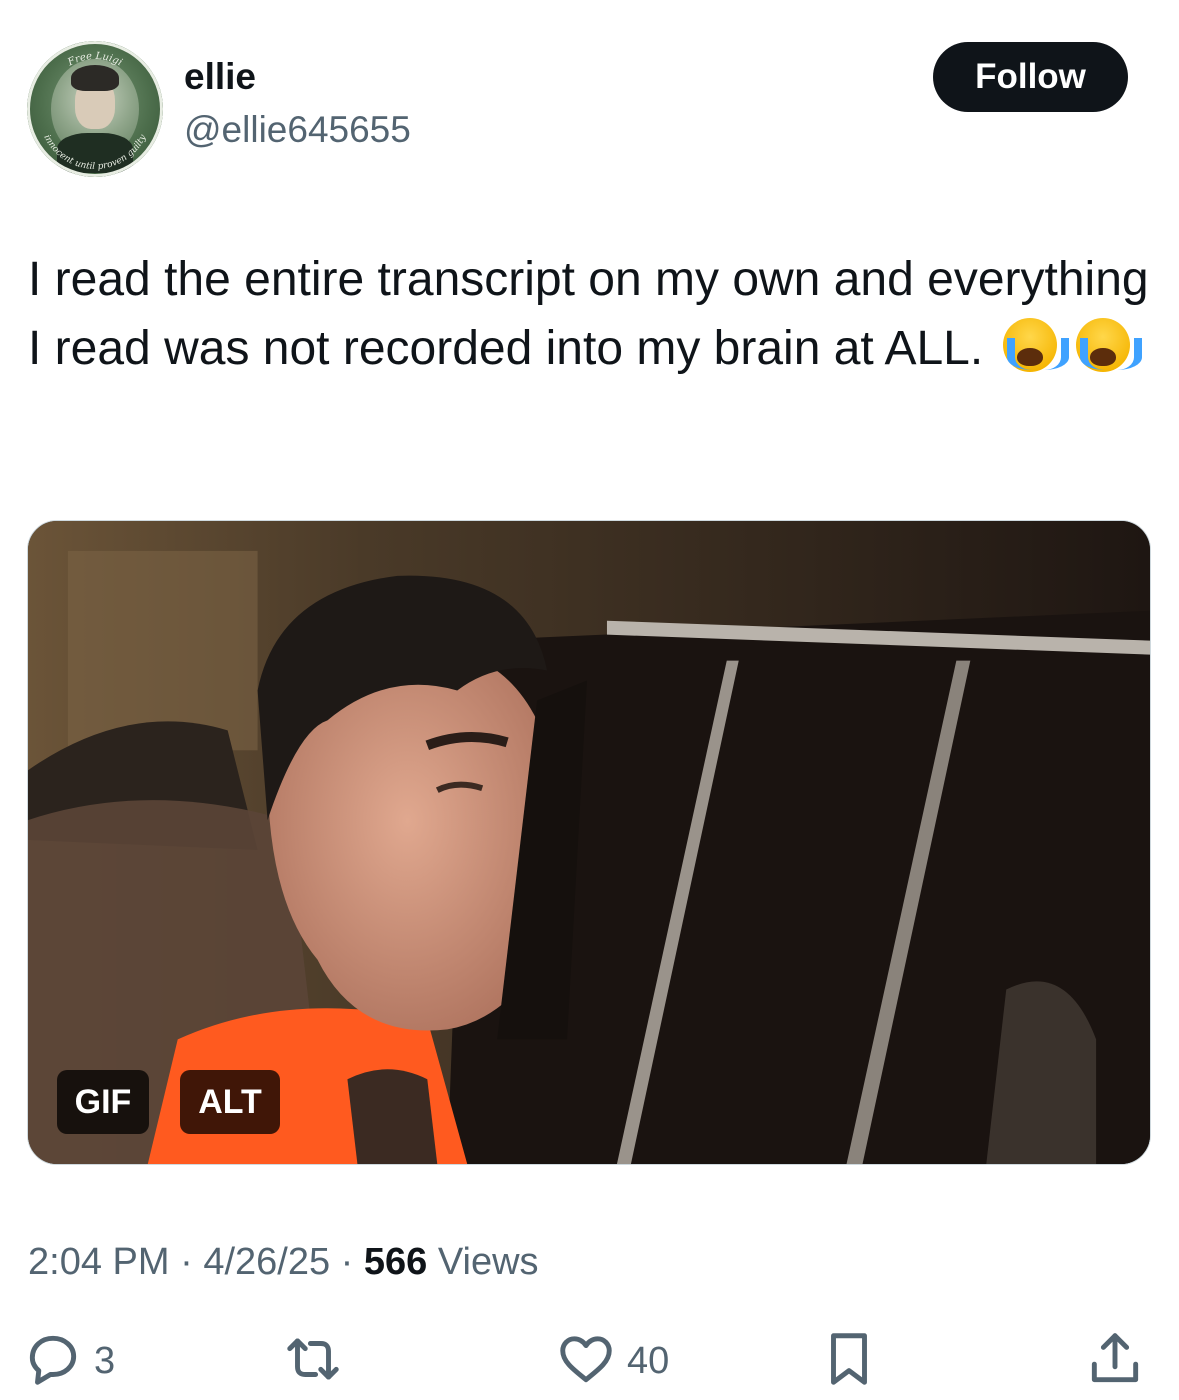 This screenshot has width=1179, height=1400. I want to click on avatar-ring, so click(95, 109).